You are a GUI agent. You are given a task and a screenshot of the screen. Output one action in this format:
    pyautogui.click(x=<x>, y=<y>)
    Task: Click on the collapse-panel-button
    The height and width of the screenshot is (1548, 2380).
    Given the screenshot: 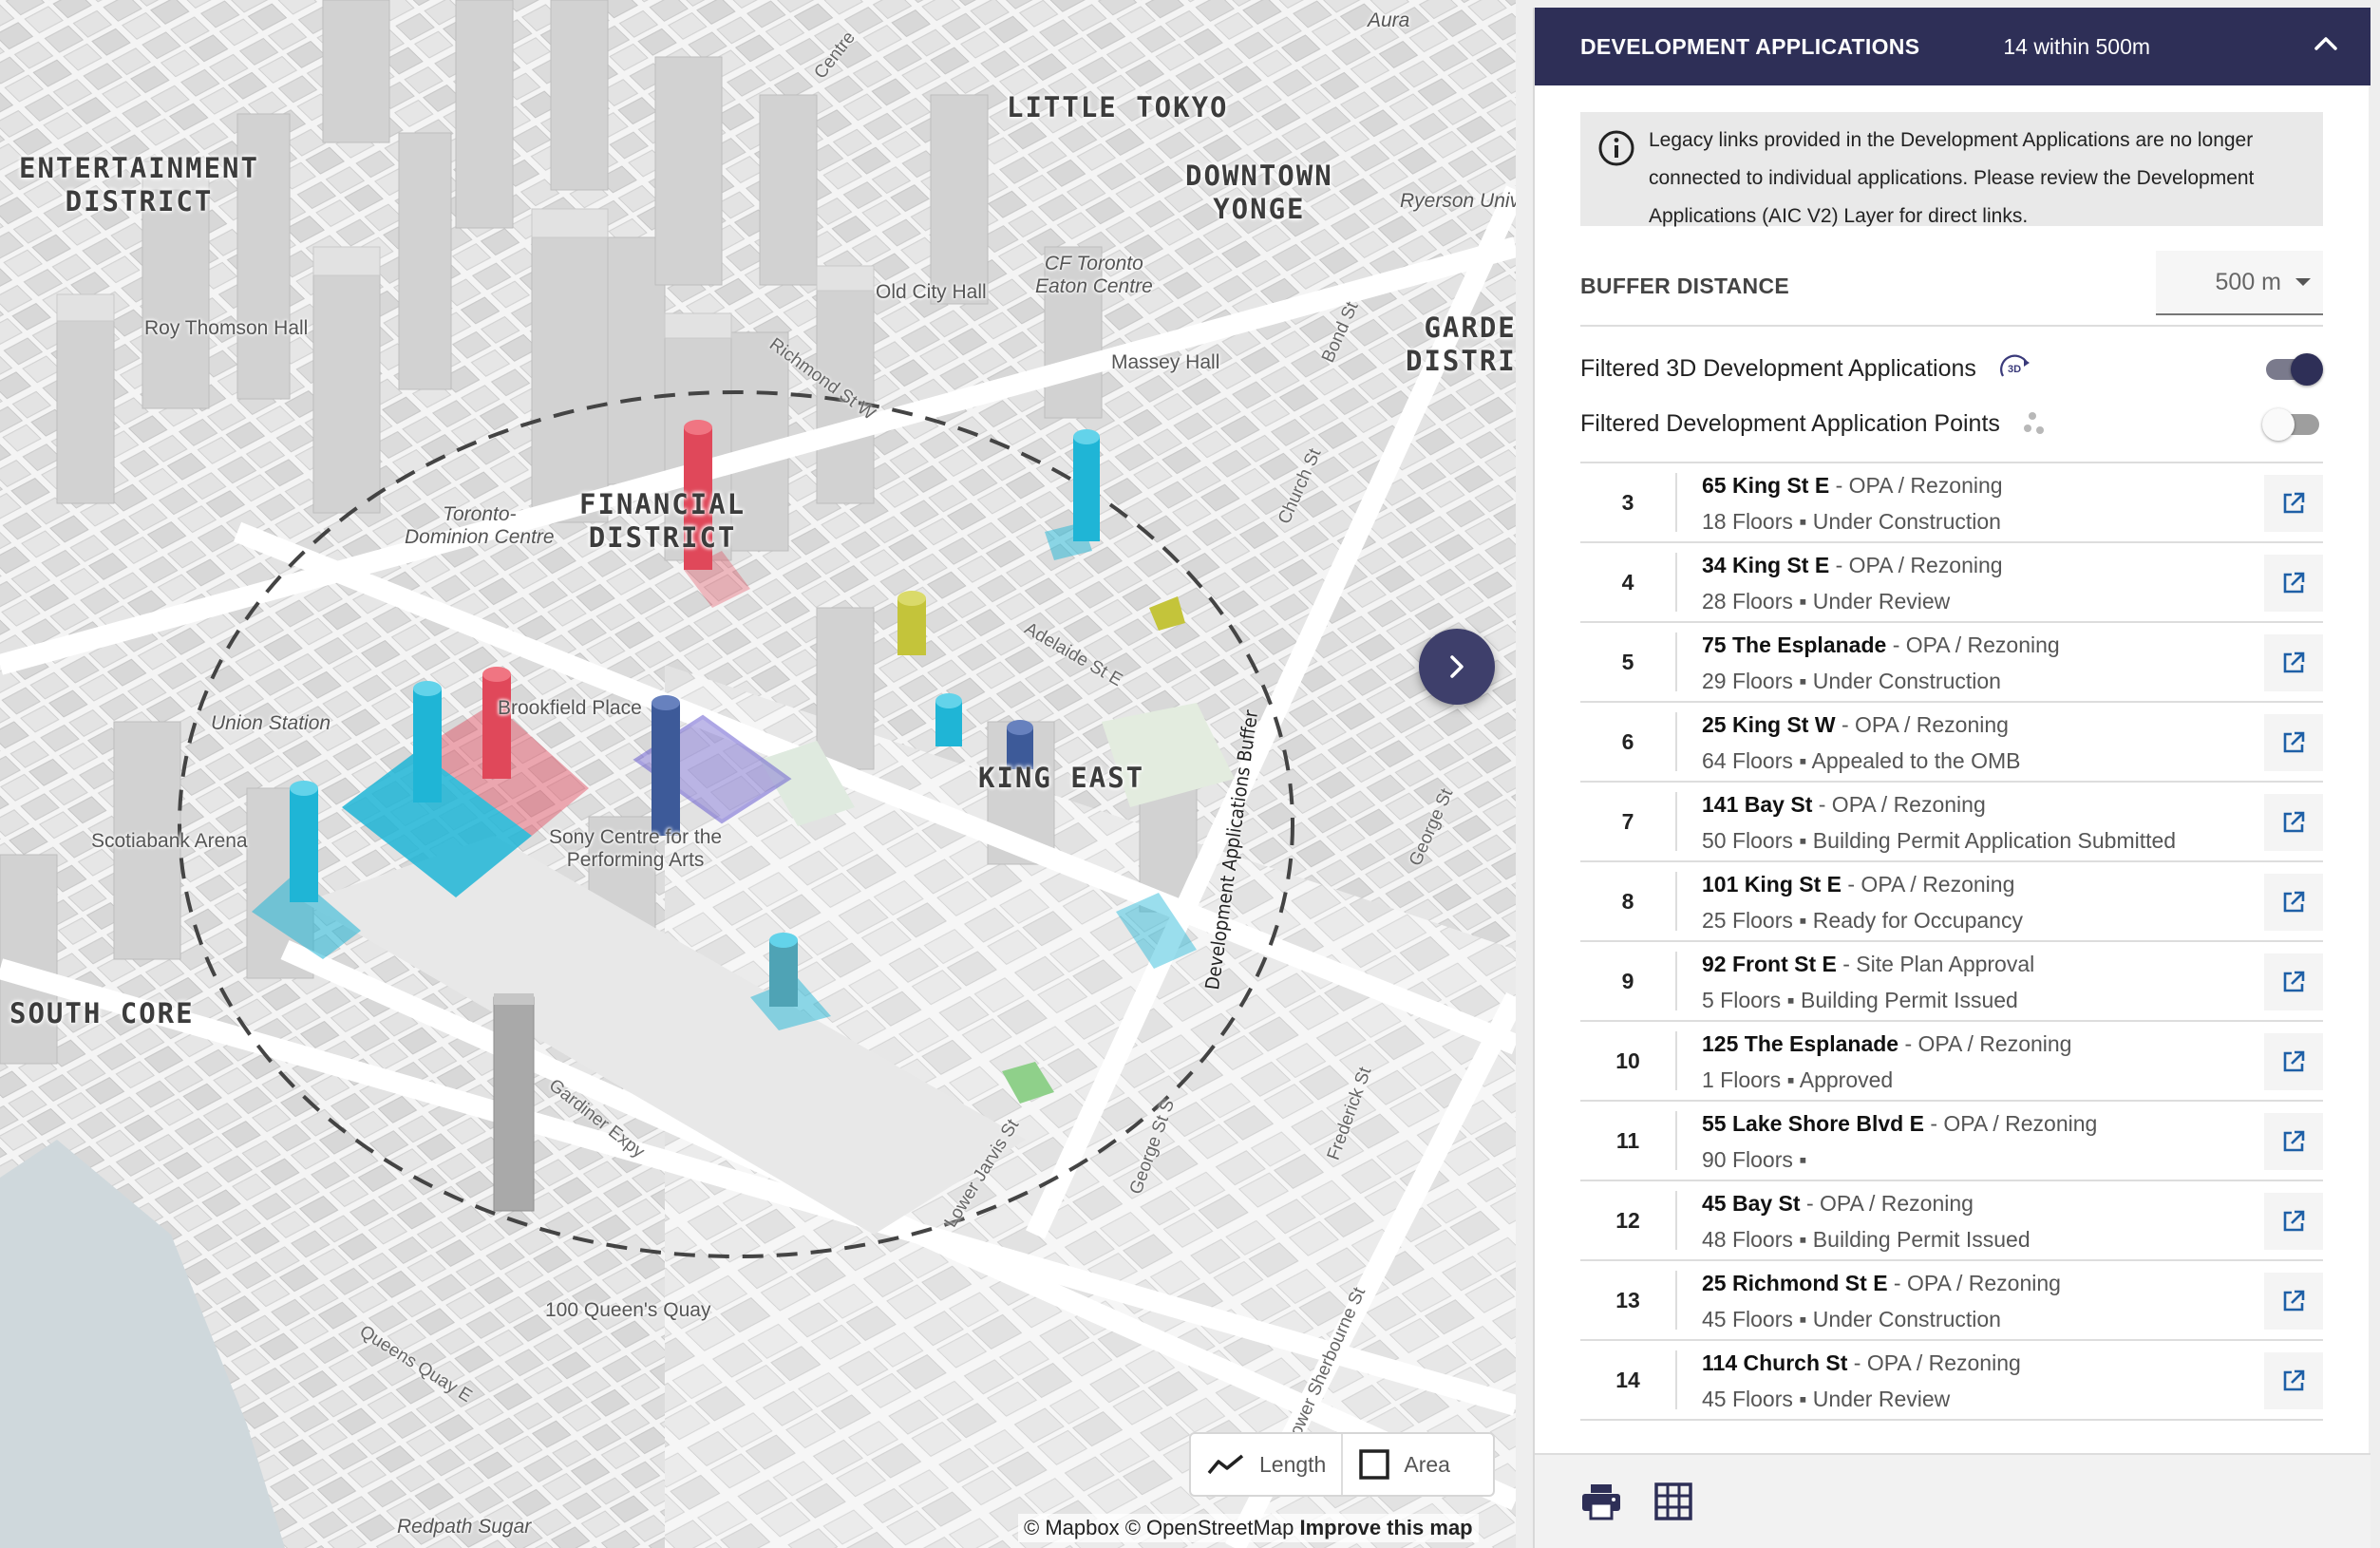 What is the action you would take?
    pyautogui.click(x=1457, y=667)
    